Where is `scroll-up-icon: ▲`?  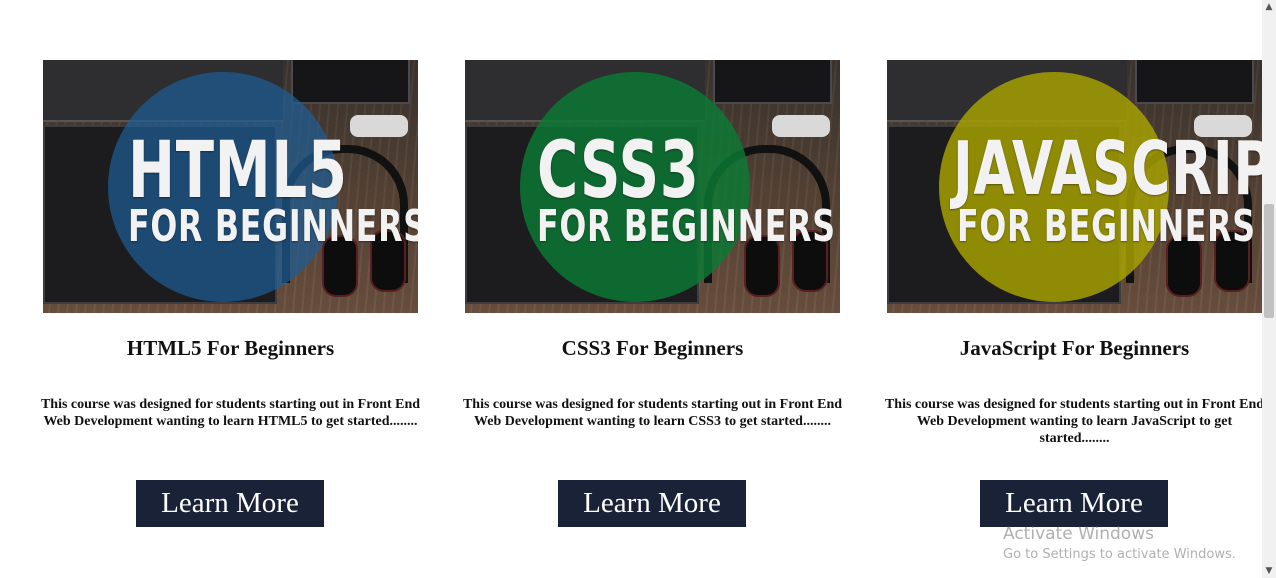 scroll-up-icon: ▲ is located at coordinates (1269, 7).